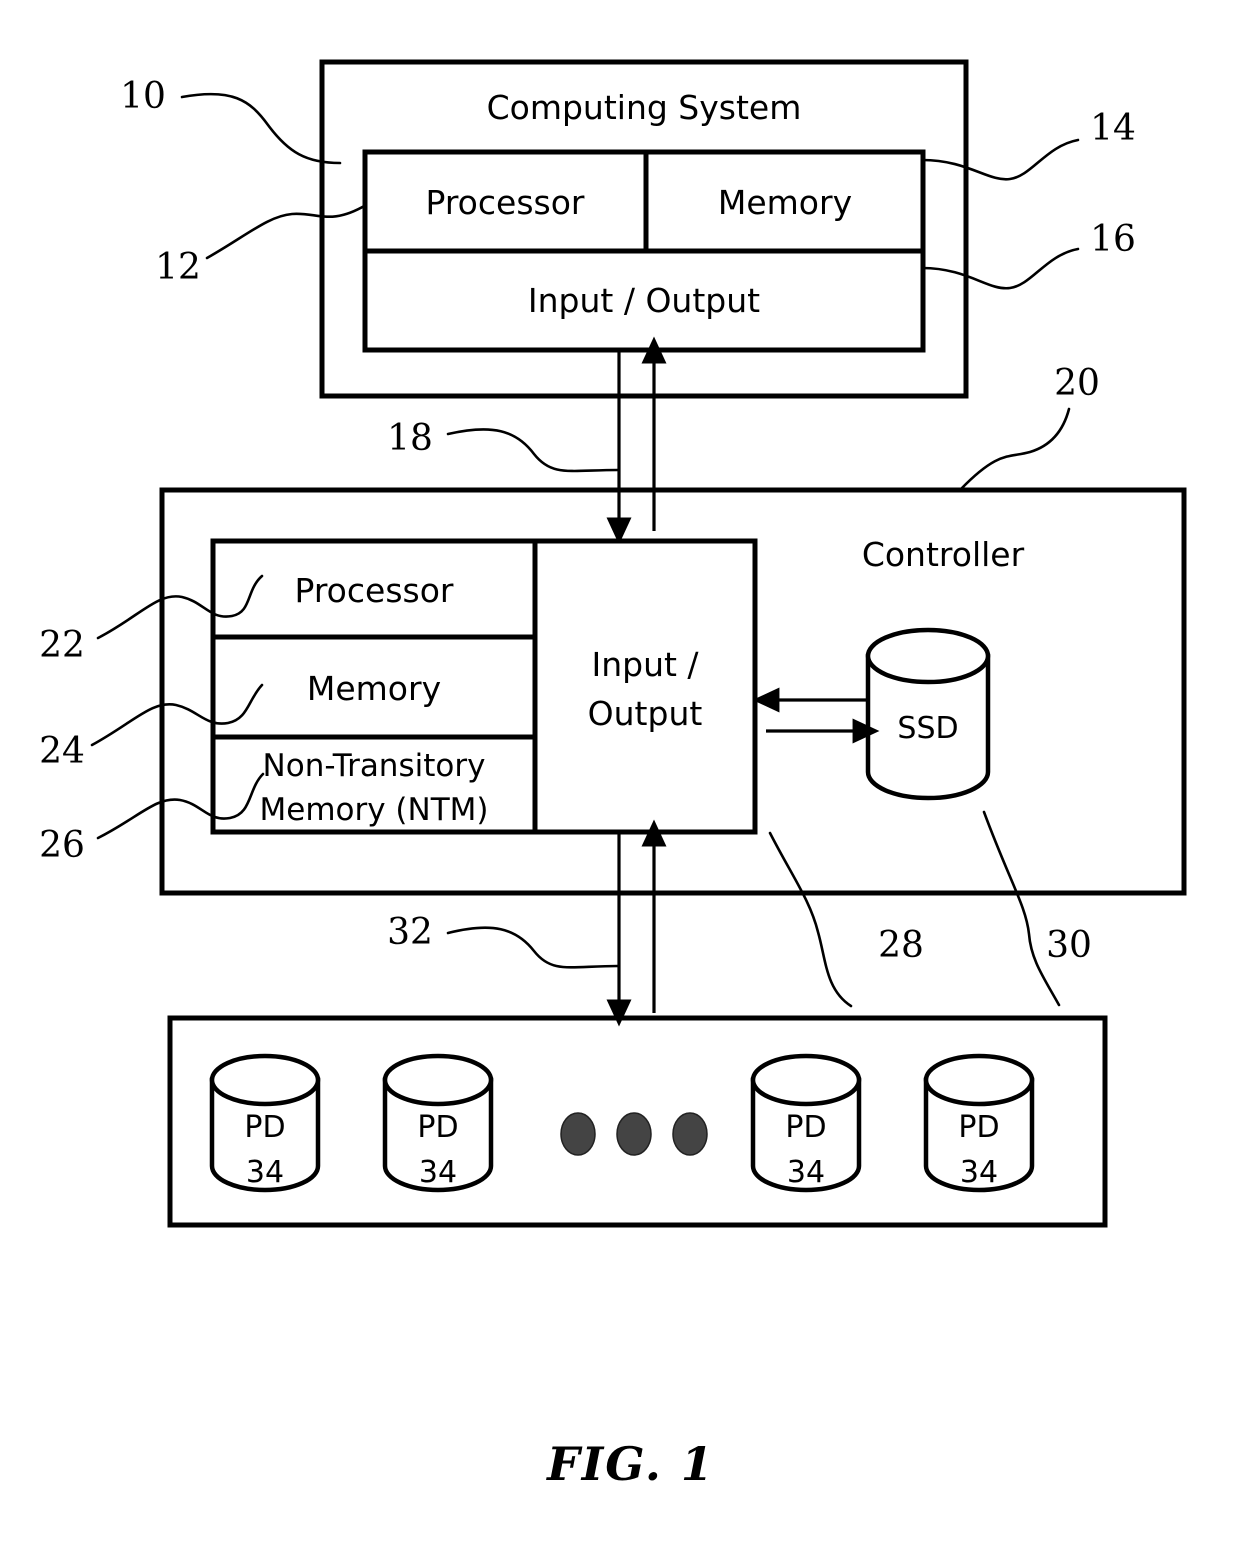 The width and height of the screenshot is (1240, 1541). I want to click on ref-18: 18, so click(410, 438).